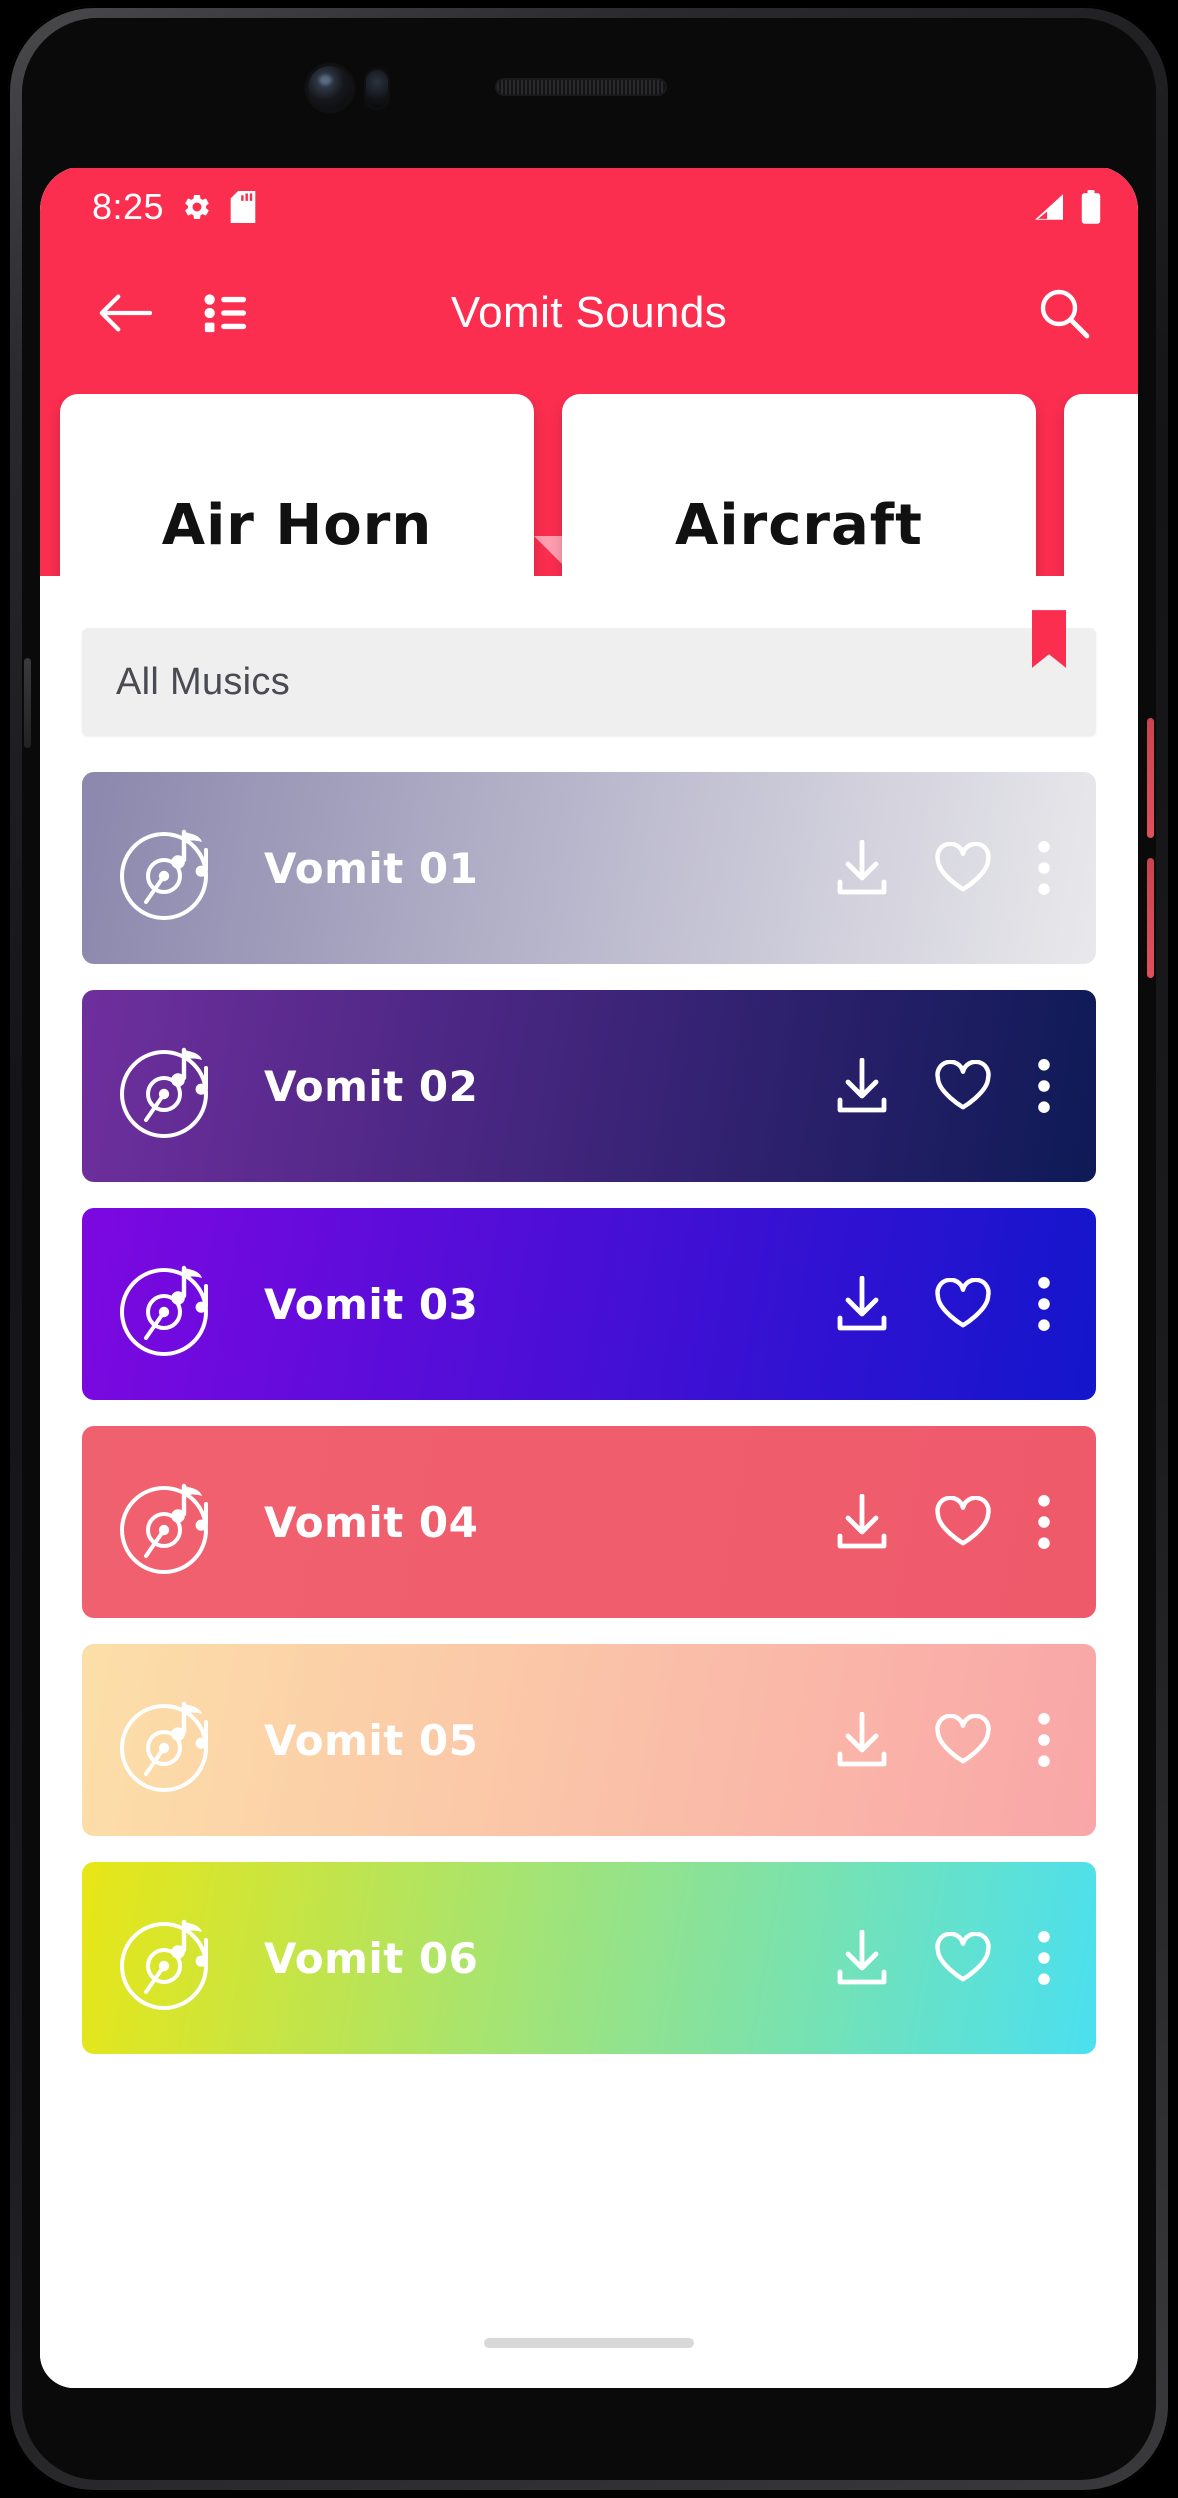  Describe the element at coordinates (1064, 313) in the screenshot. I see `search-icon` at that location.